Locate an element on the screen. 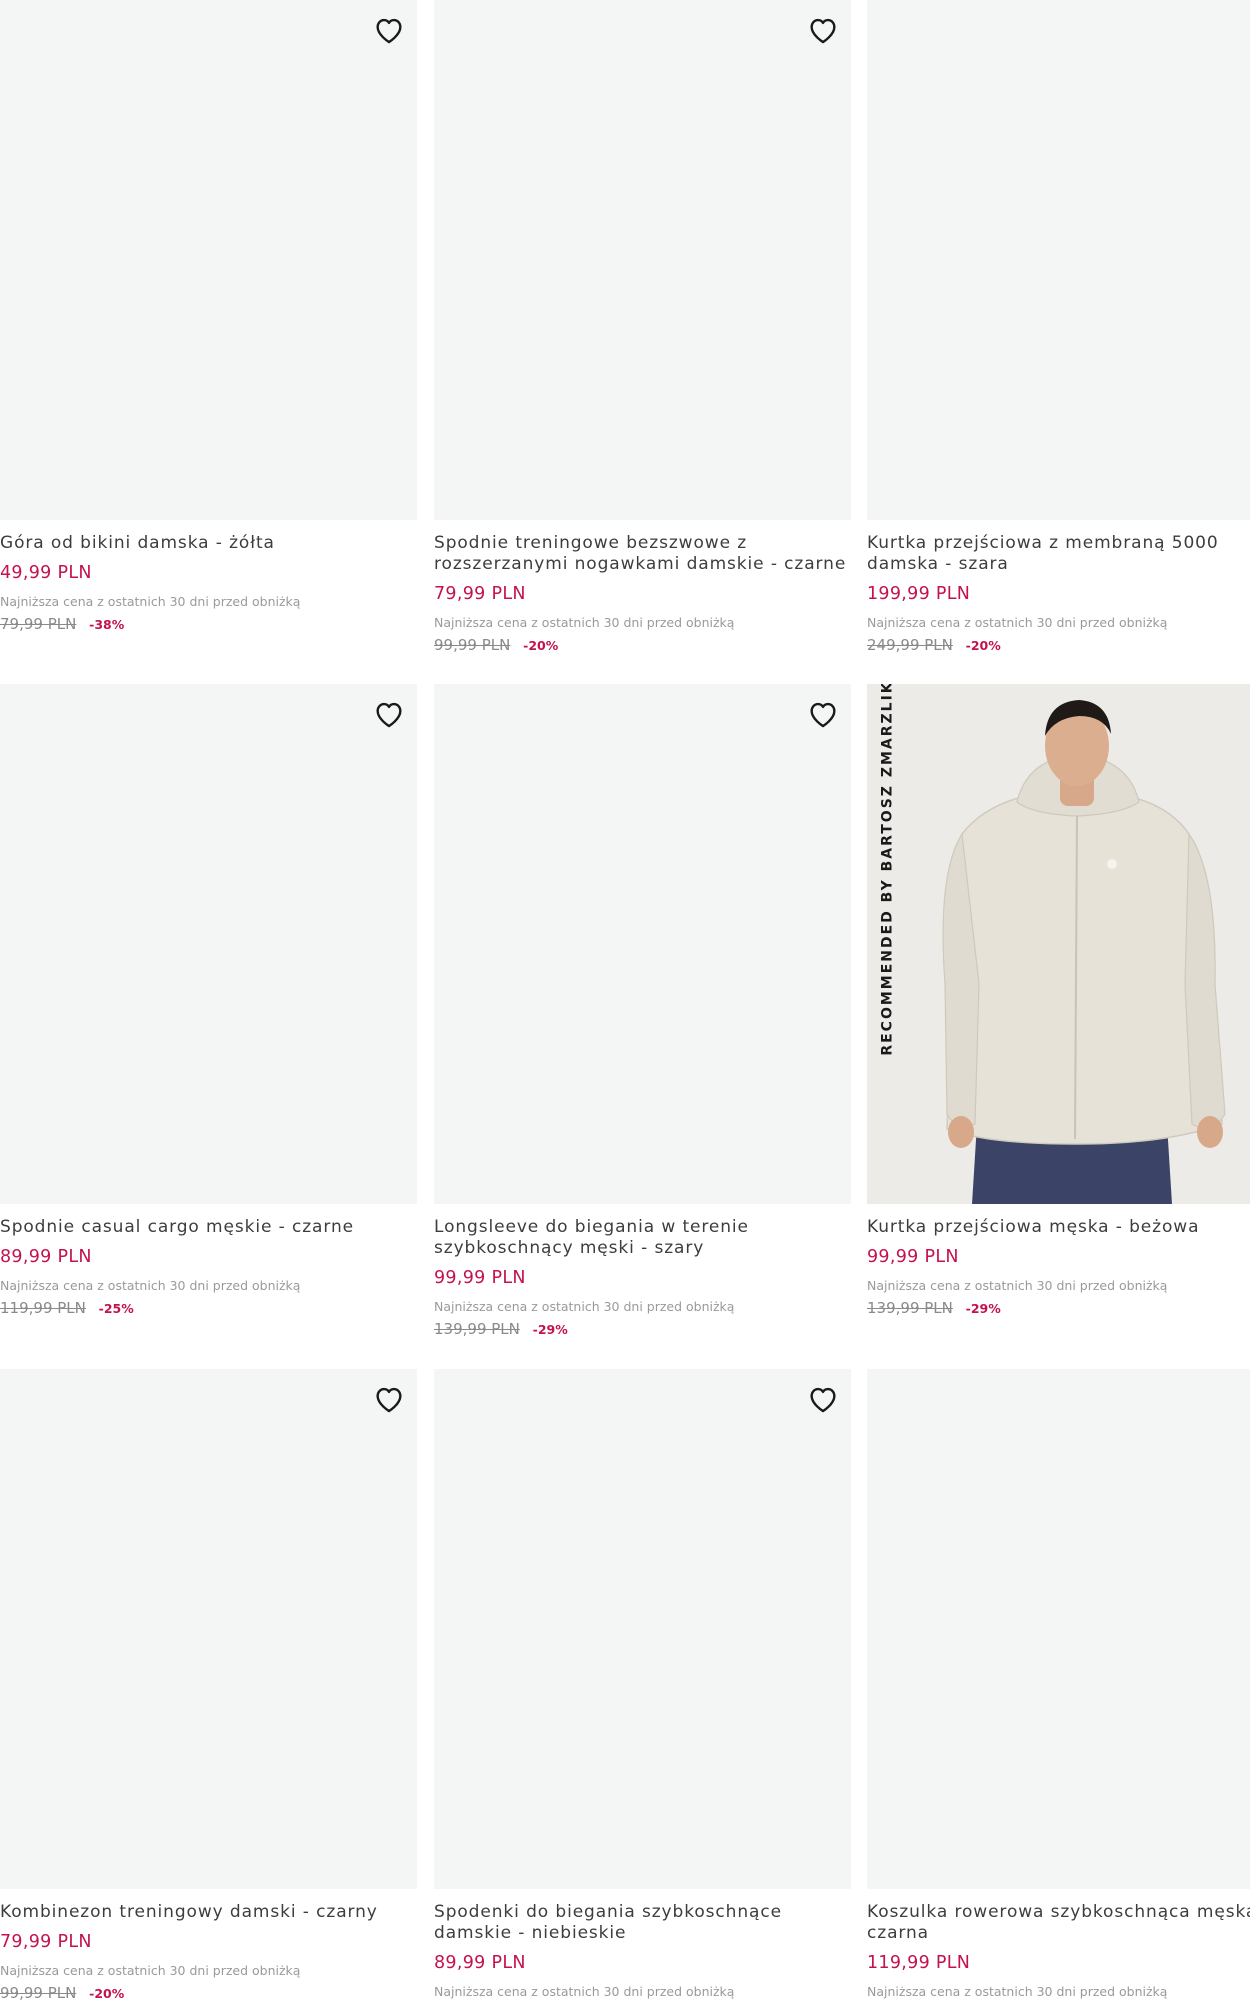 The width and height of the screenshot is (1250, 2014). old-price: 119,99 PLN is located at coordinates (43, 1308).